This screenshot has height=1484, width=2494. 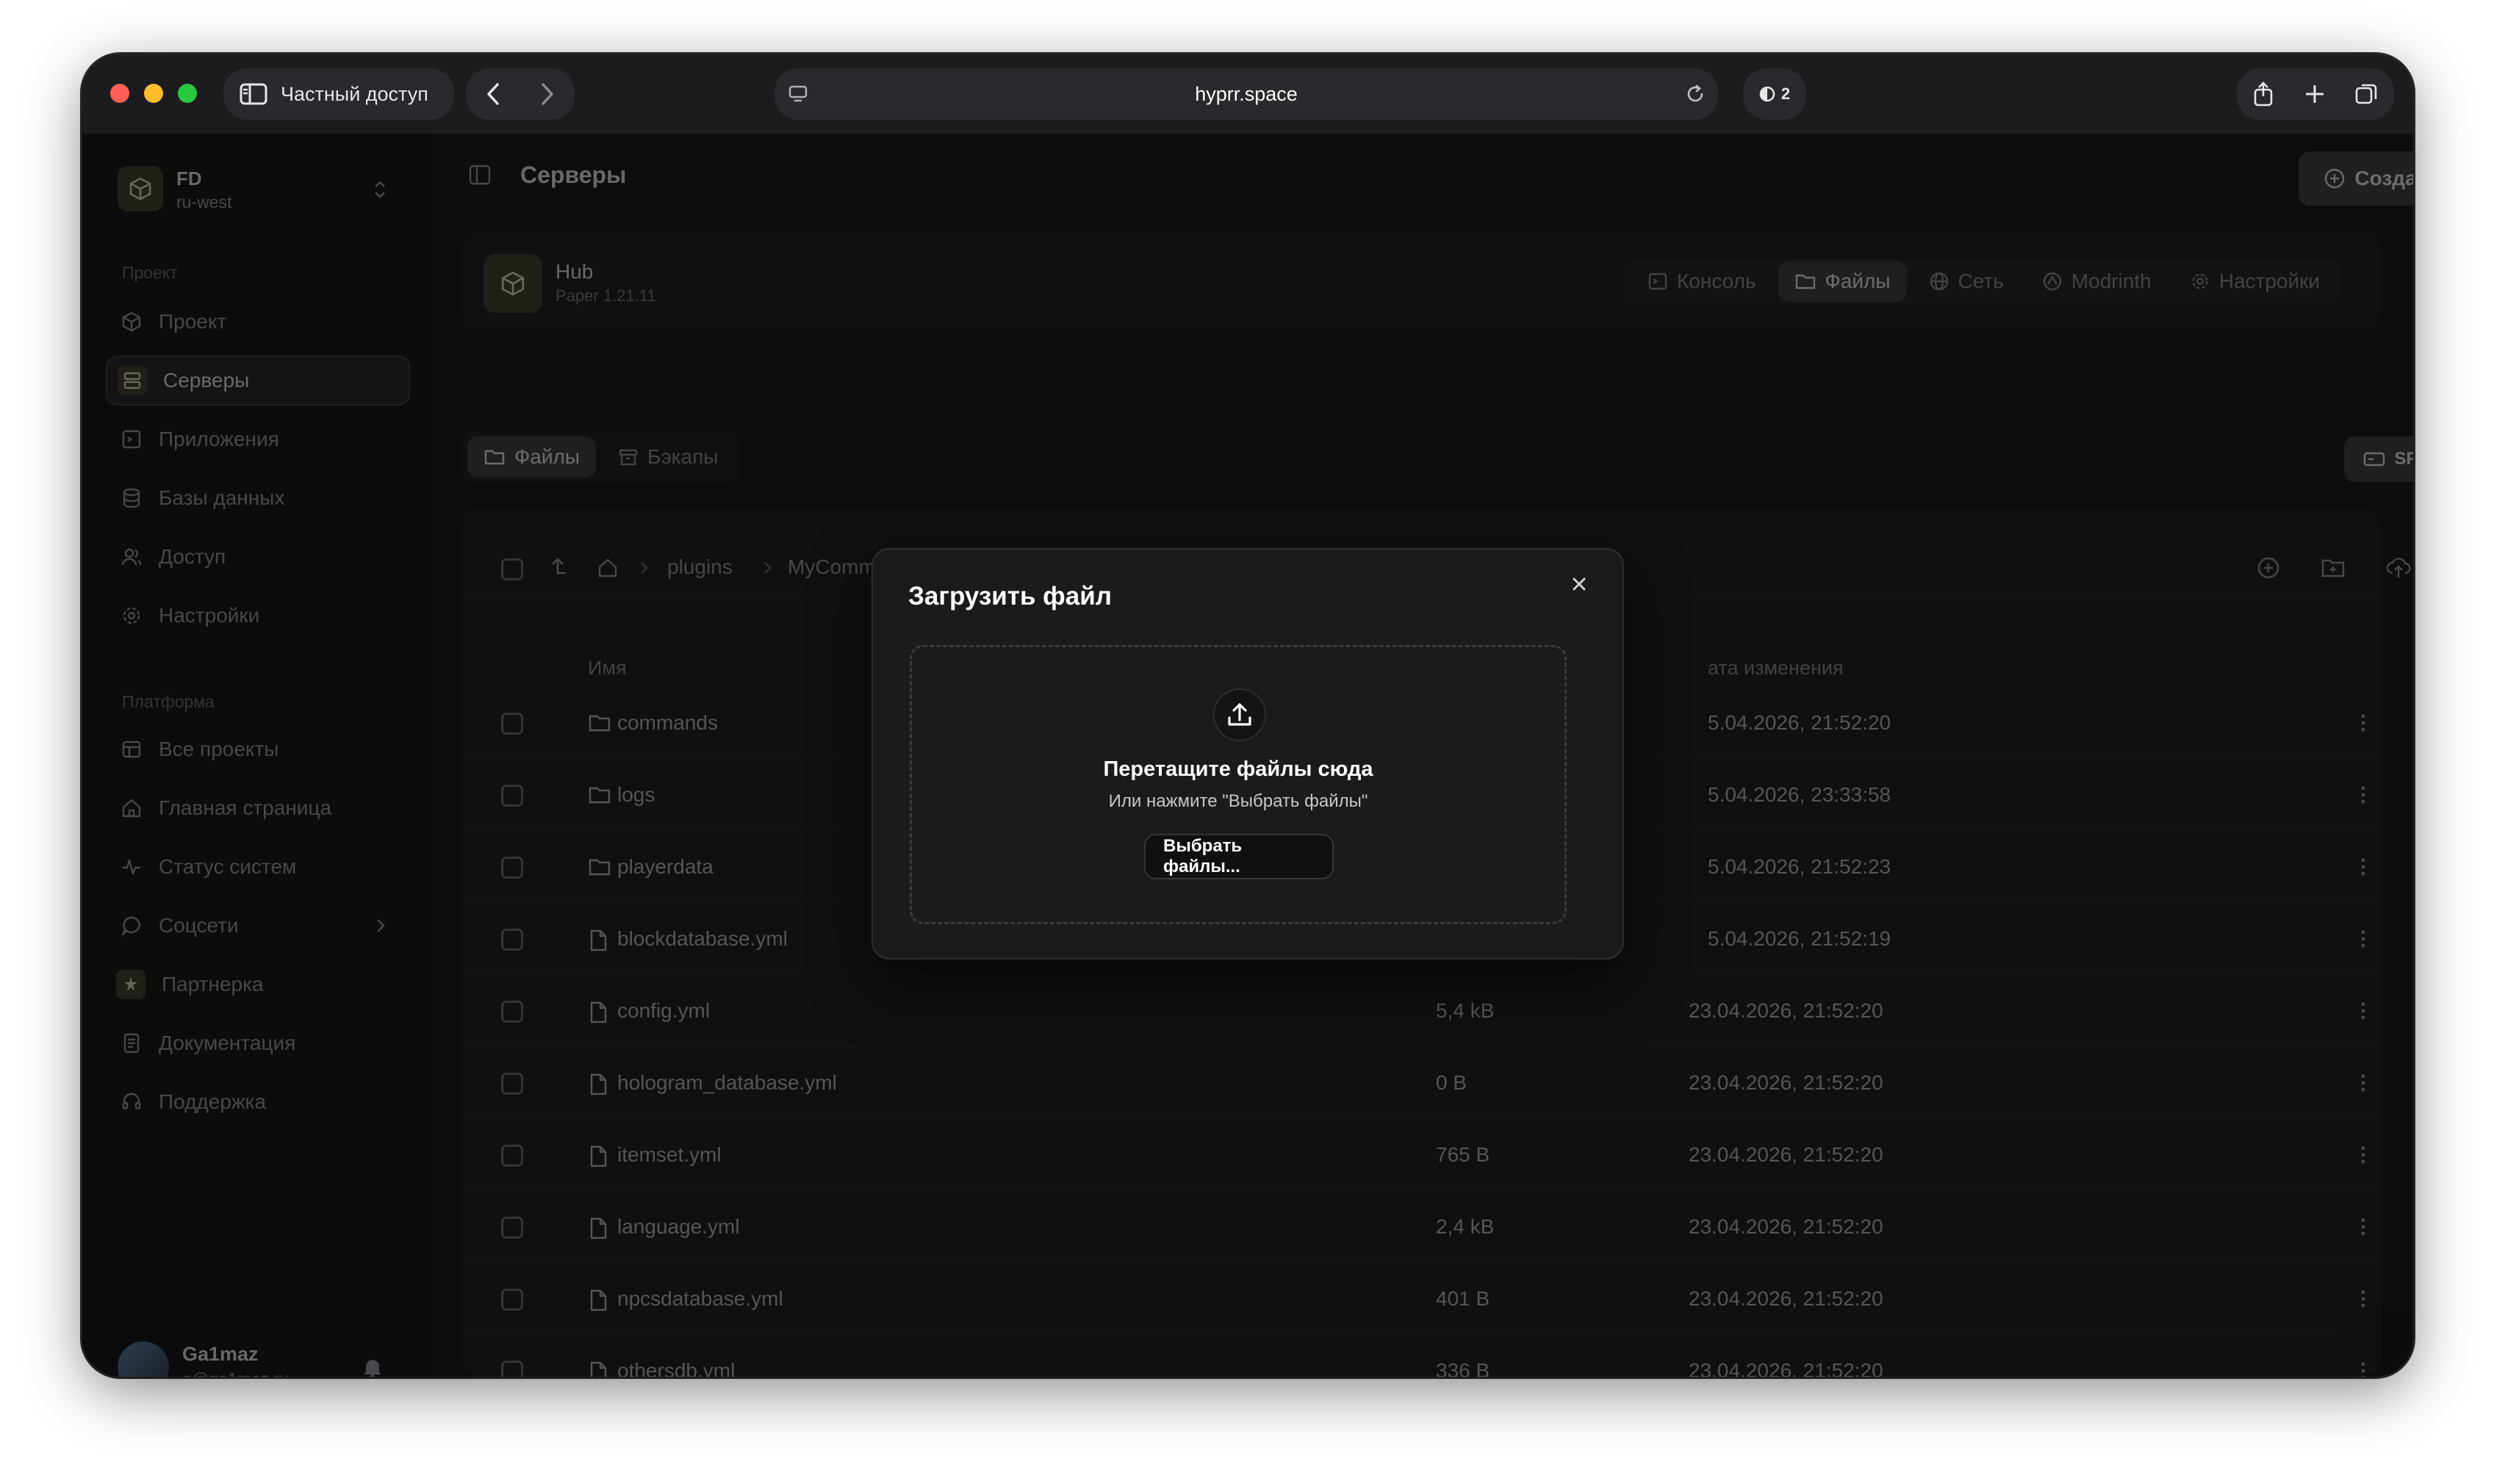 I want to click on tabs-overview-icon, so click(x=2366, y=95).